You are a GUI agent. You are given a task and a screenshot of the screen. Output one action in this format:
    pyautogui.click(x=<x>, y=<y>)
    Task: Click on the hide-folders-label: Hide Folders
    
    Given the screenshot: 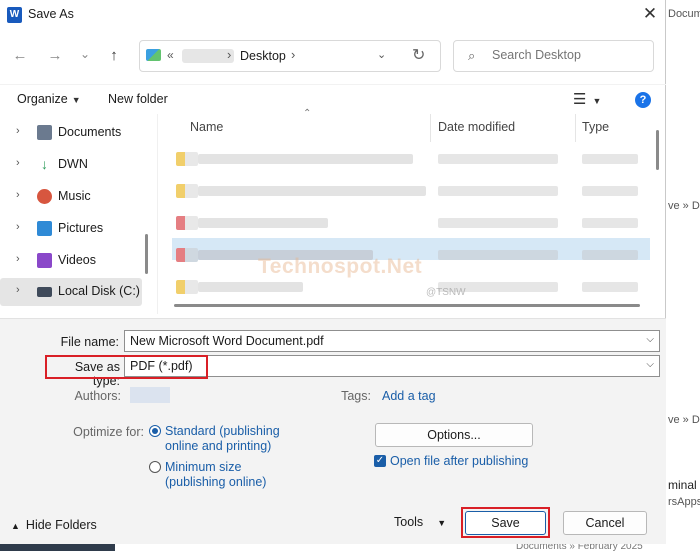 What is the action you would take?
    pyautogui.click(x=61, y=525)
    